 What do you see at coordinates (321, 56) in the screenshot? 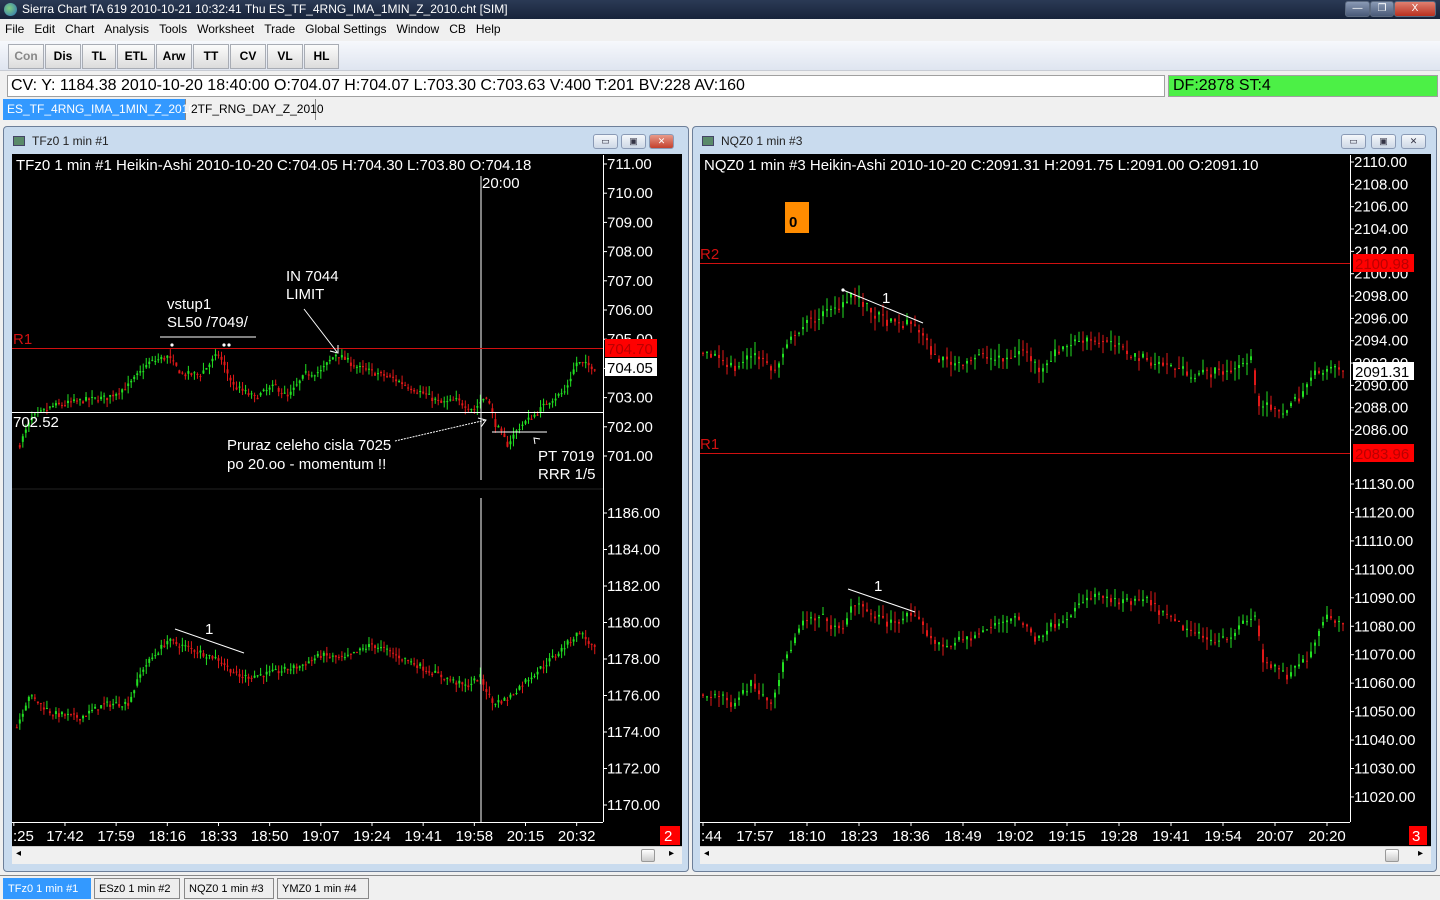
I see `toolbar-button-hl: HL` at bounding box center [321, 56].